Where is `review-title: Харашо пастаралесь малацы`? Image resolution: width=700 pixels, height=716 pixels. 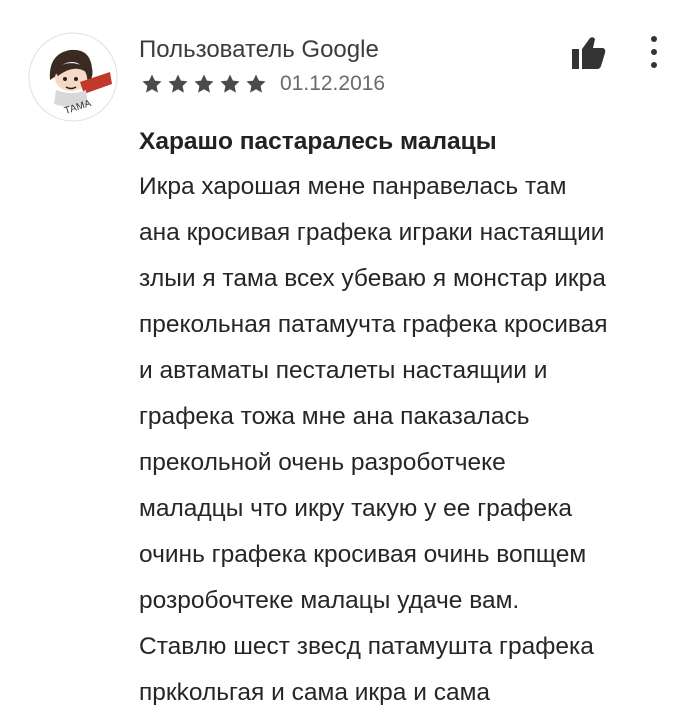 review-title: Харашо пастаралесь малацы is located at coordinates (318, 141).